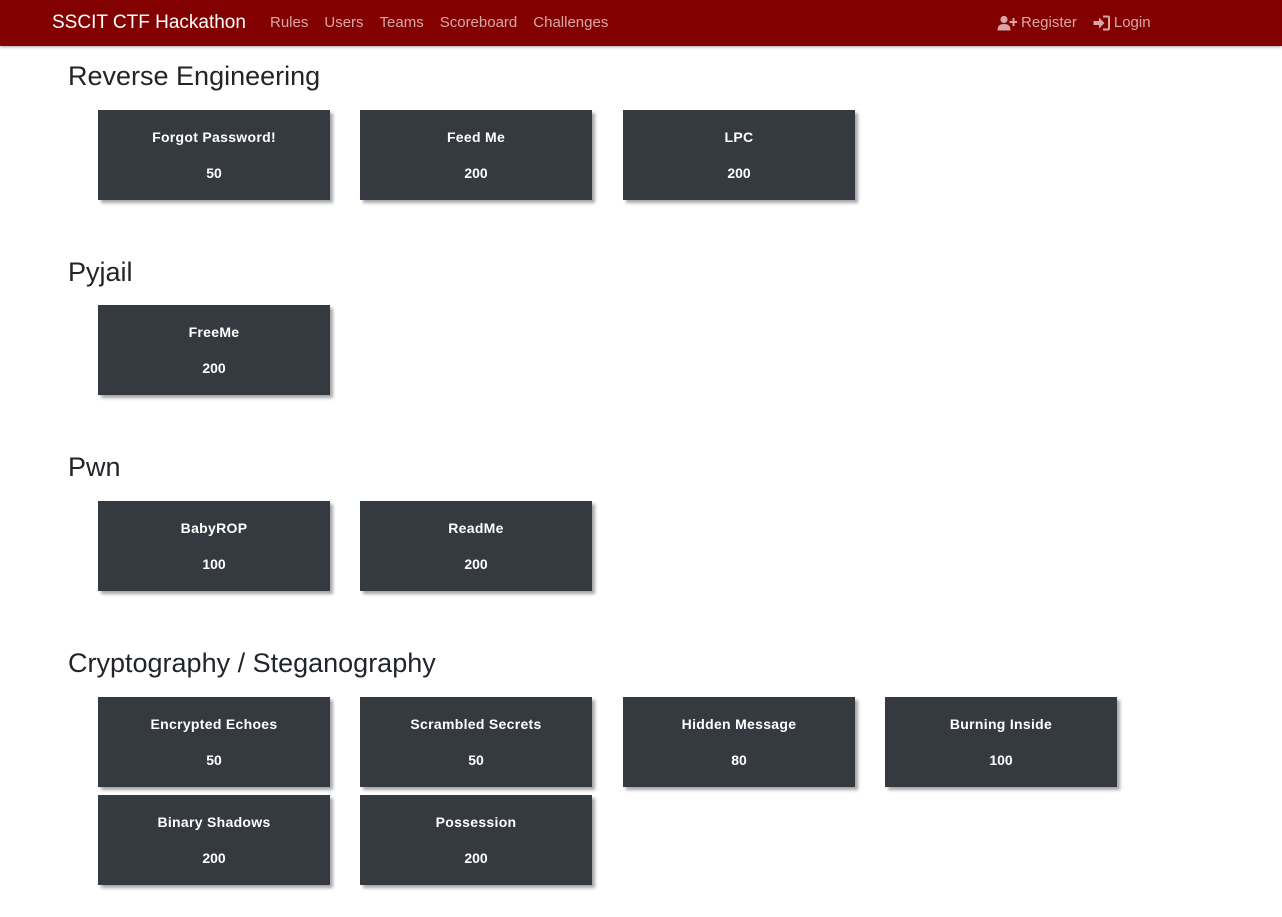  Describe the element at coordinates (289, 22) in the screenshot. I see `nav-link-rules: Rules` at that location.